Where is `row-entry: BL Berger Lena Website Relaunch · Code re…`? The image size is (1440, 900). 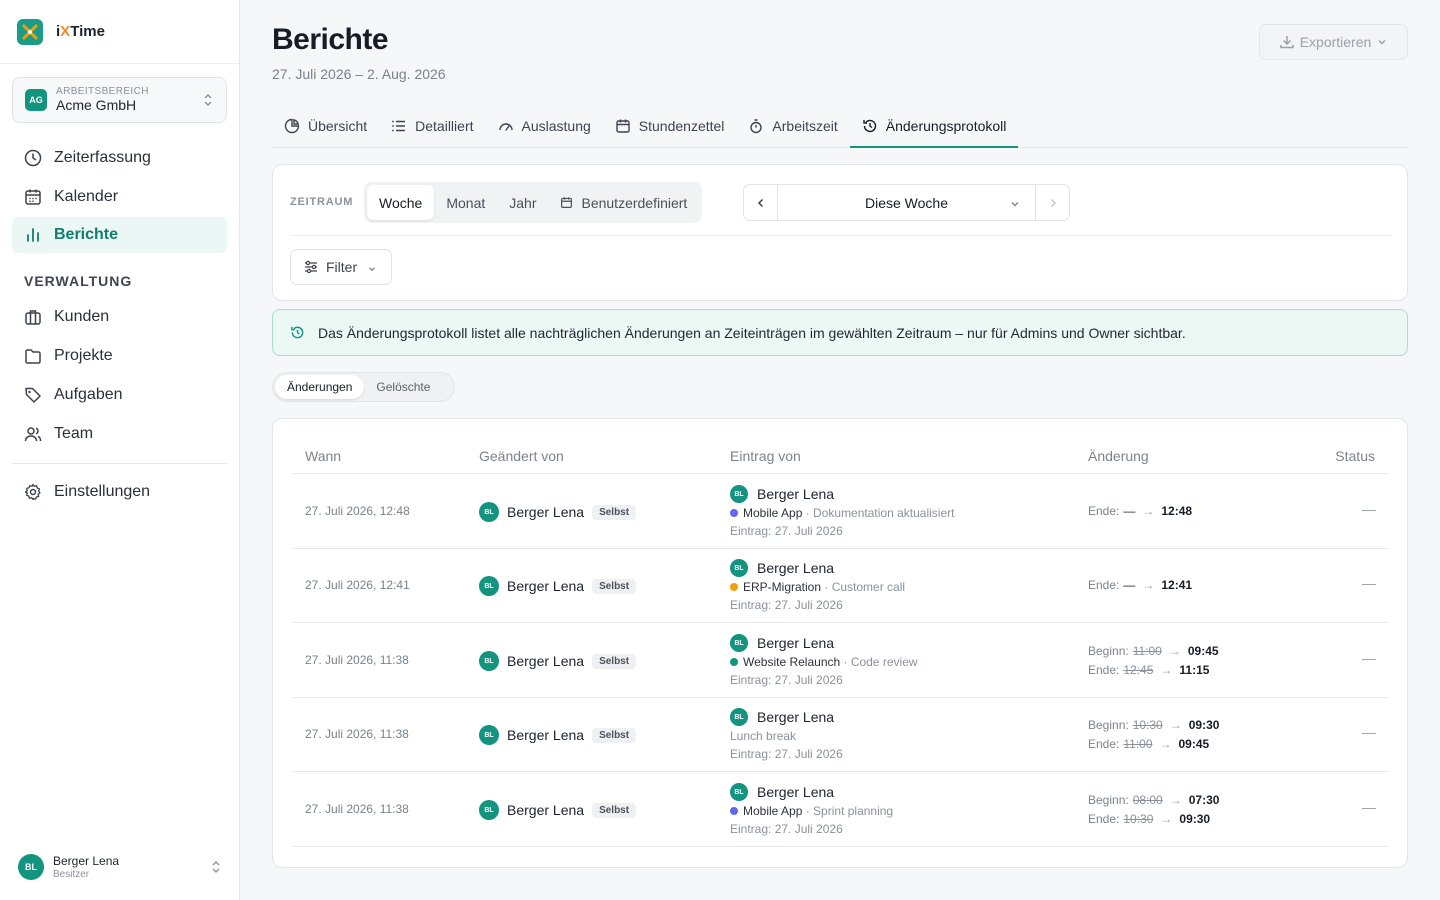 row-entry: BL Berger Lena Website Relaunch · Code re… is located at coordinates (824, 661).